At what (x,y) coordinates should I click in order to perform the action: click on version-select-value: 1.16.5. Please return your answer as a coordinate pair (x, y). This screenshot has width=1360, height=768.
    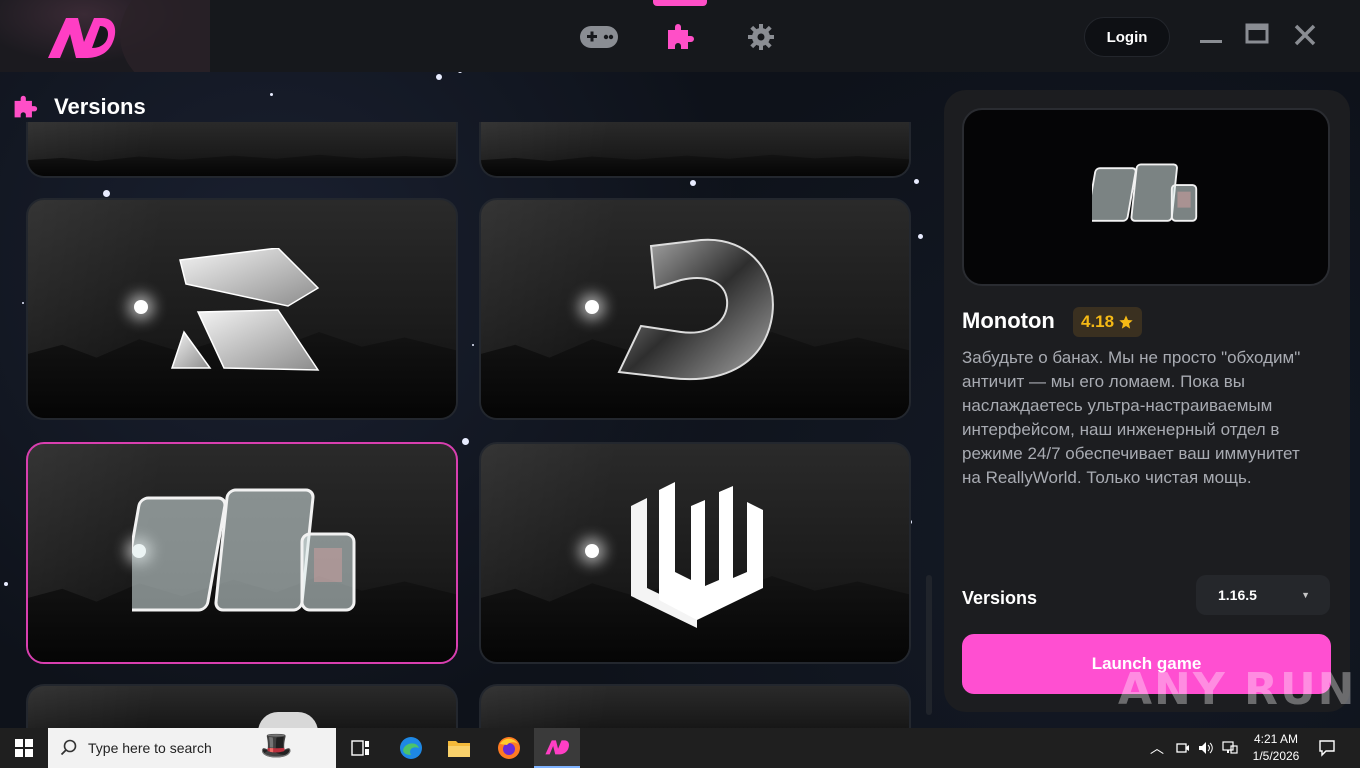
    Looking at the image, I should click on (1237, 595).